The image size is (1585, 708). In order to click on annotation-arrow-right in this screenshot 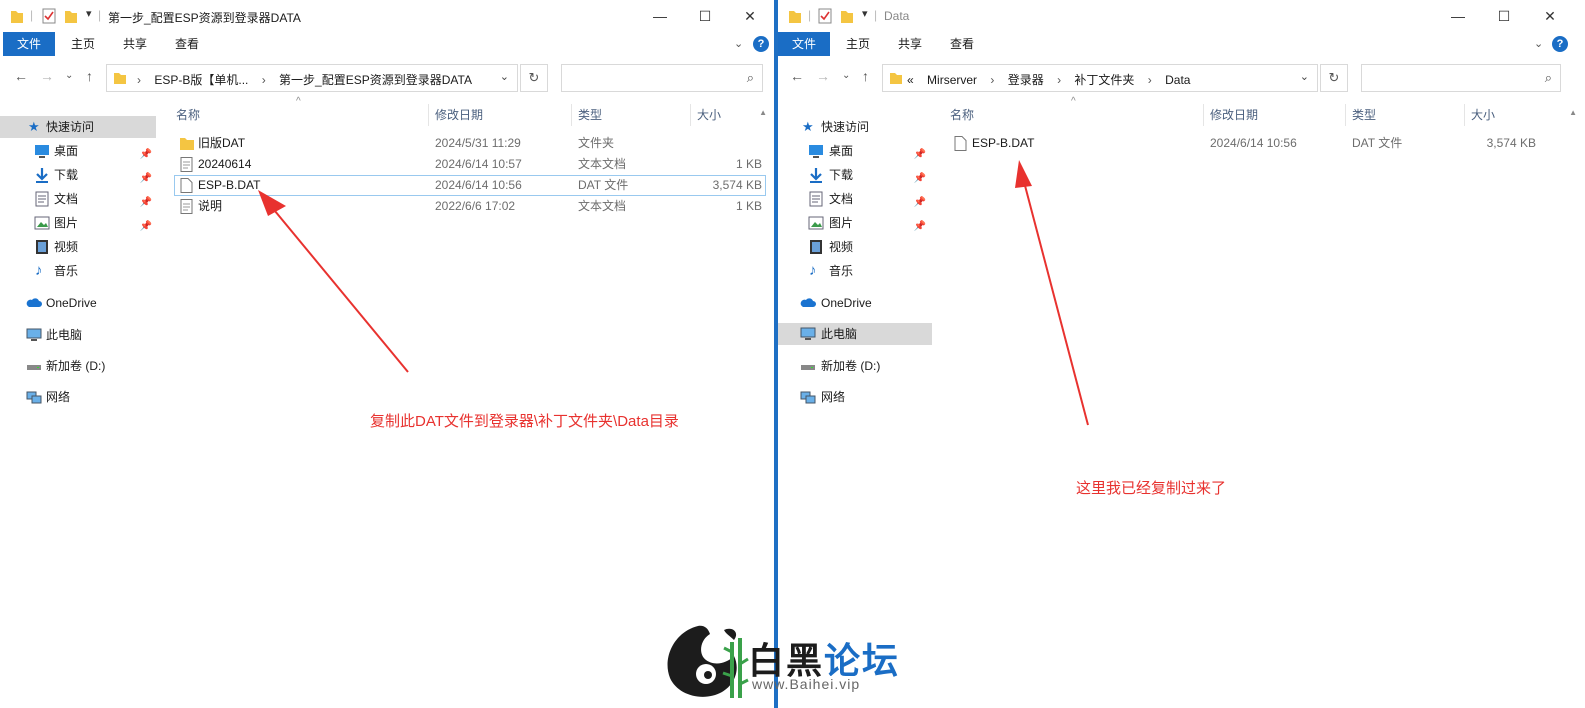, I will do `click(1052, 293)`.